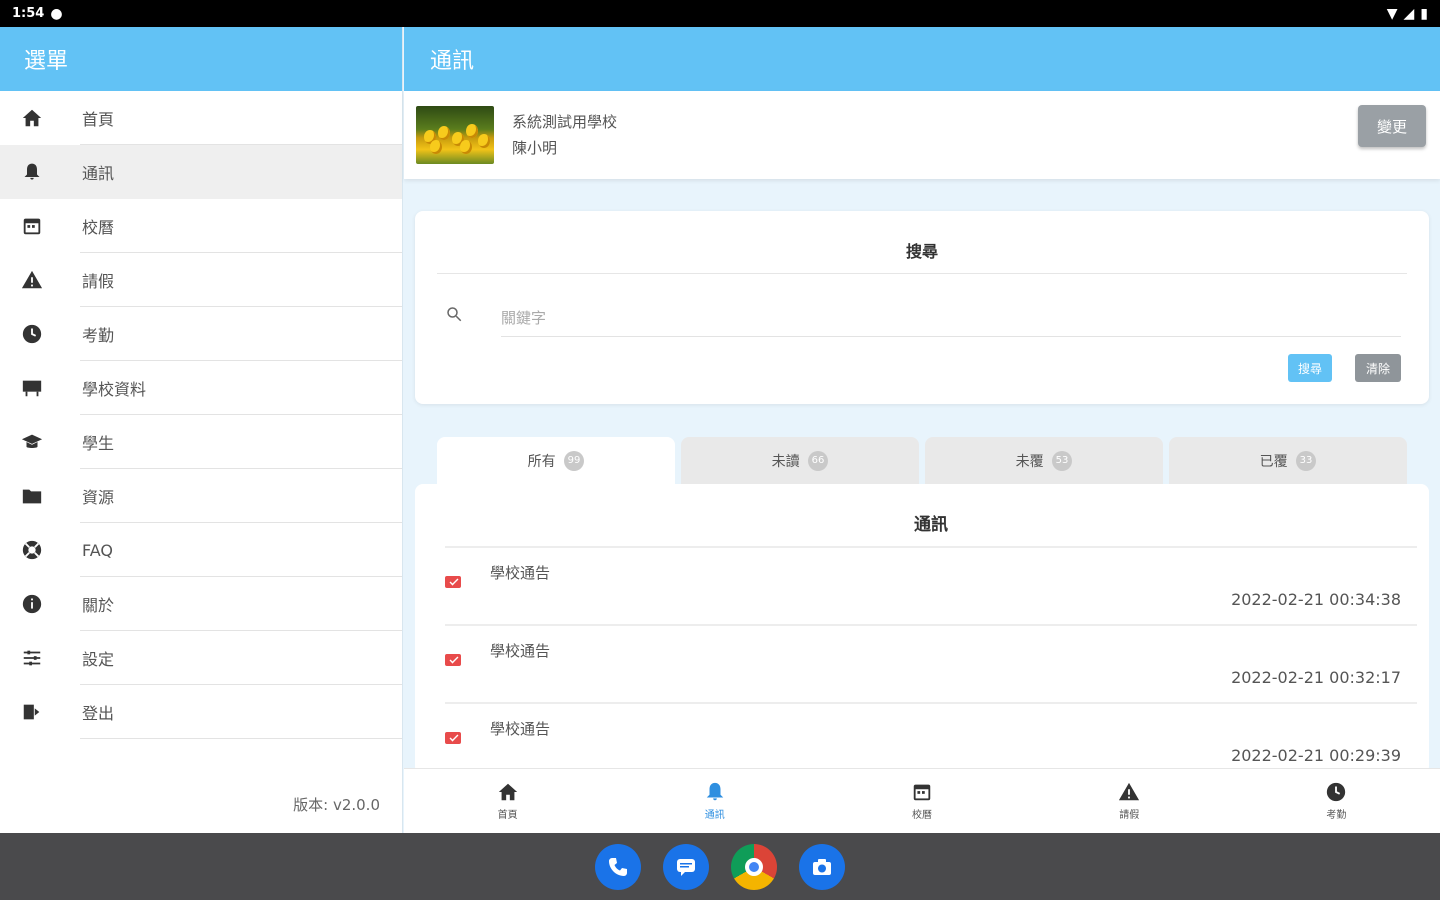 The image size is (1440, 900). Describe the element at coordinates (98, 659) in the screenshot. I see `sidebar-item-label: 設定` at that location.